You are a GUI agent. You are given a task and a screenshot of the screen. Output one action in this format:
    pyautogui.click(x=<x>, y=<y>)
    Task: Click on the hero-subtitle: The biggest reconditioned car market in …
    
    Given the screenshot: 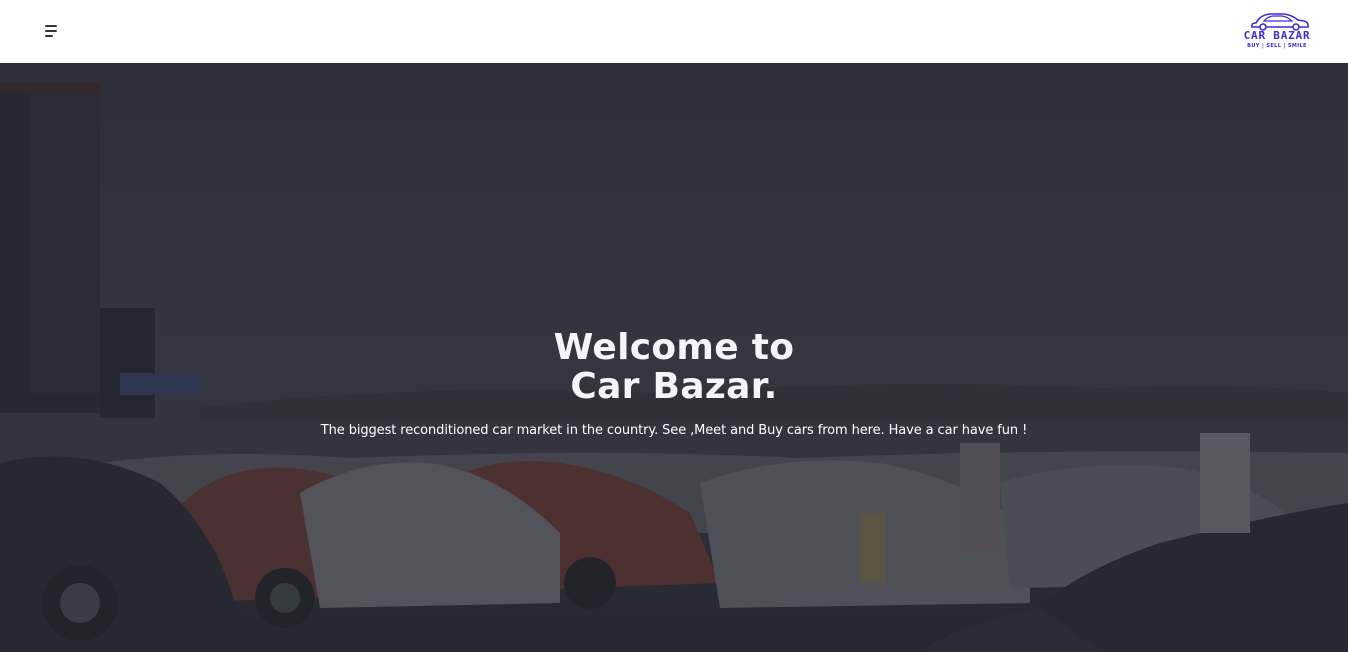 What is the action you would take?
    pyautogui.click(x=674, y=430)
    